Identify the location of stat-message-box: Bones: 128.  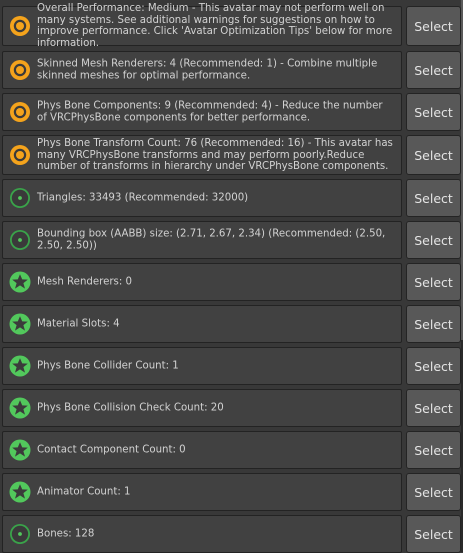
(202, 534).